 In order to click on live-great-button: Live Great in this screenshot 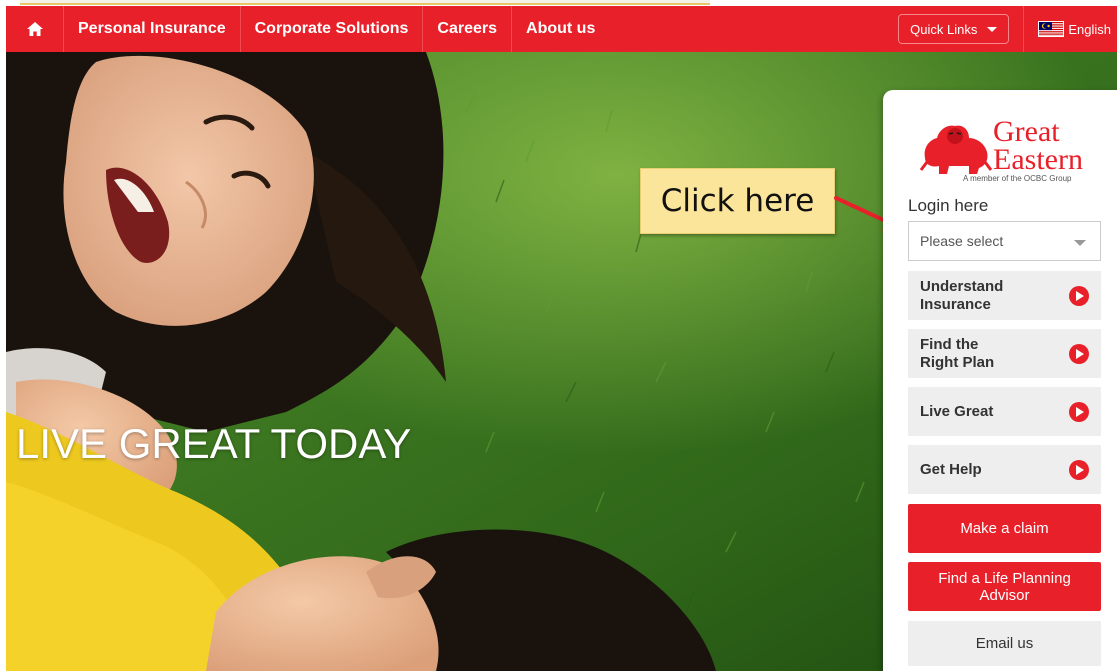, I will do `click(1004, 411)`.